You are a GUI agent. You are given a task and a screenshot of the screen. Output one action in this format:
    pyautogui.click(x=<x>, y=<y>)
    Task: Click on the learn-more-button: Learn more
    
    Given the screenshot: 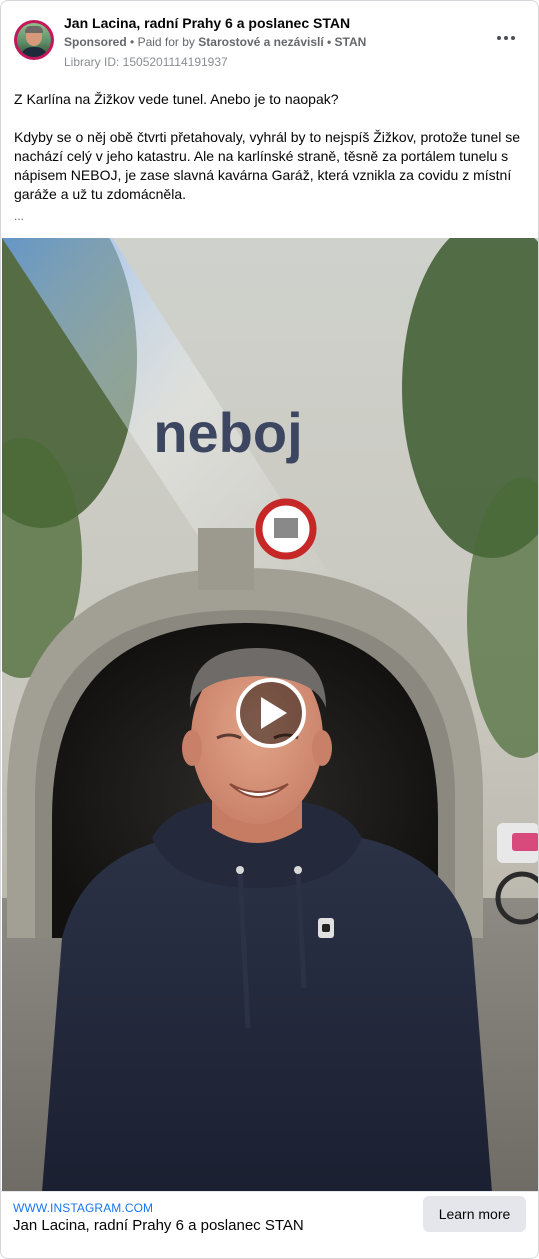 What is the action you would take?
    pyautogui.click(x=474, y=1214)
    